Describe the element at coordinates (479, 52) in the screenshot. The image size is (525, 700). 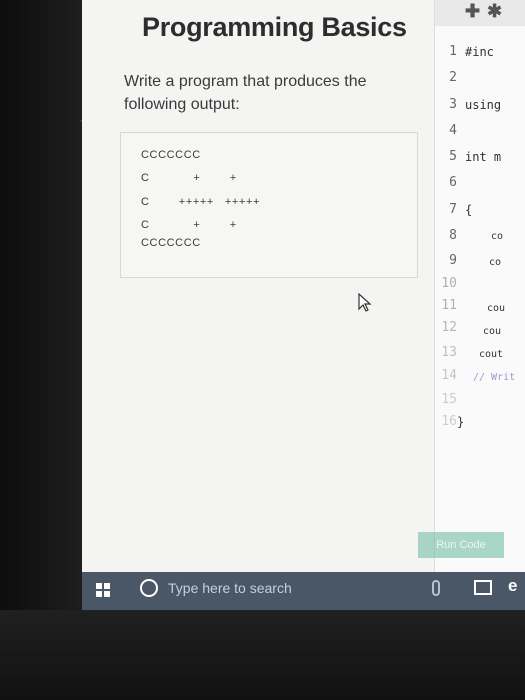
I see `code-line: #inc` at that location.